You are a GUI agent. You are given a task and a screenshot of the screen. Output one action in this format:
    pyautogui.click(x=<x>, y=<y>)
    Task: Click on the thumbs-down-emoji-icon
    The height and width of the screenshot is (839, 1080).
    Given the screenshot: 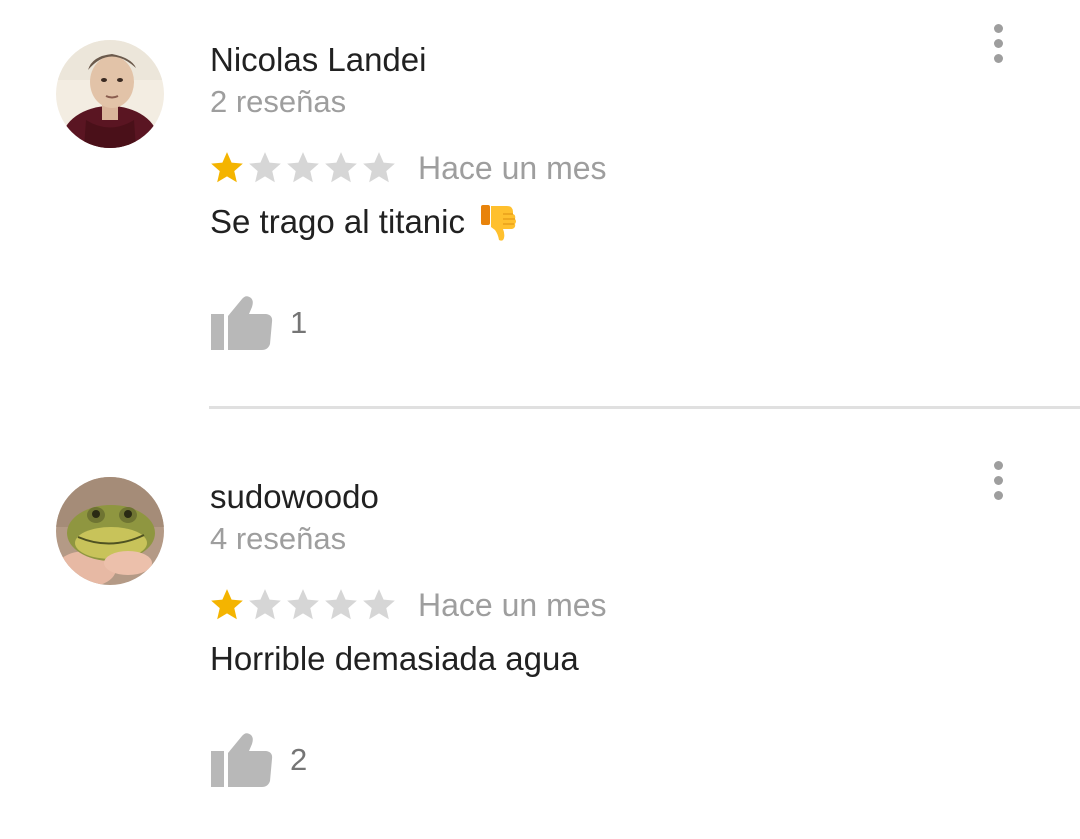 What is the action you would take?
    pyautogui.click(x=498, y=222)
    